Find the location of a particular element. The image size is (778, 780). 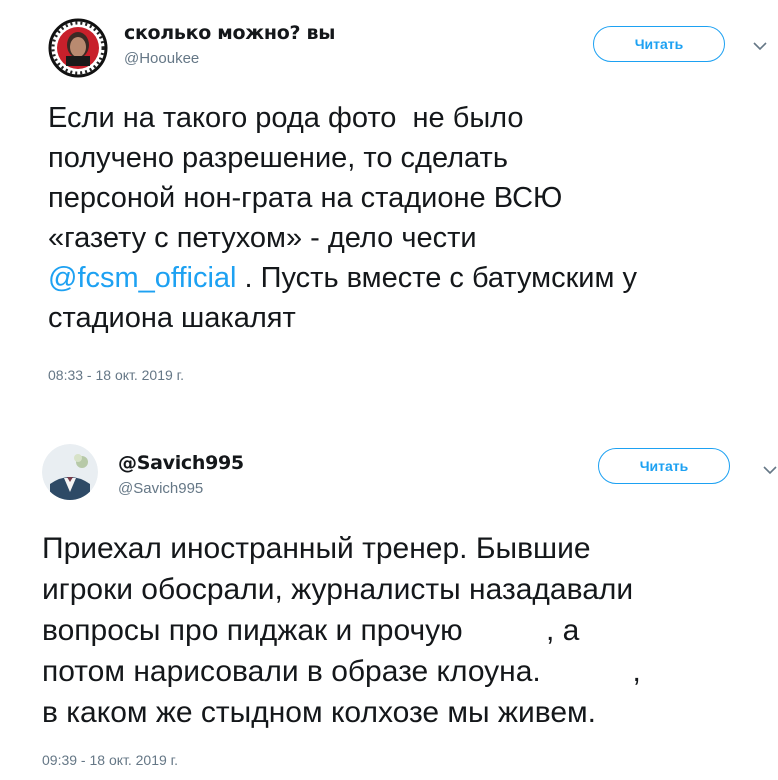

handle: @Savich995 is located at coordinates (160, 488).